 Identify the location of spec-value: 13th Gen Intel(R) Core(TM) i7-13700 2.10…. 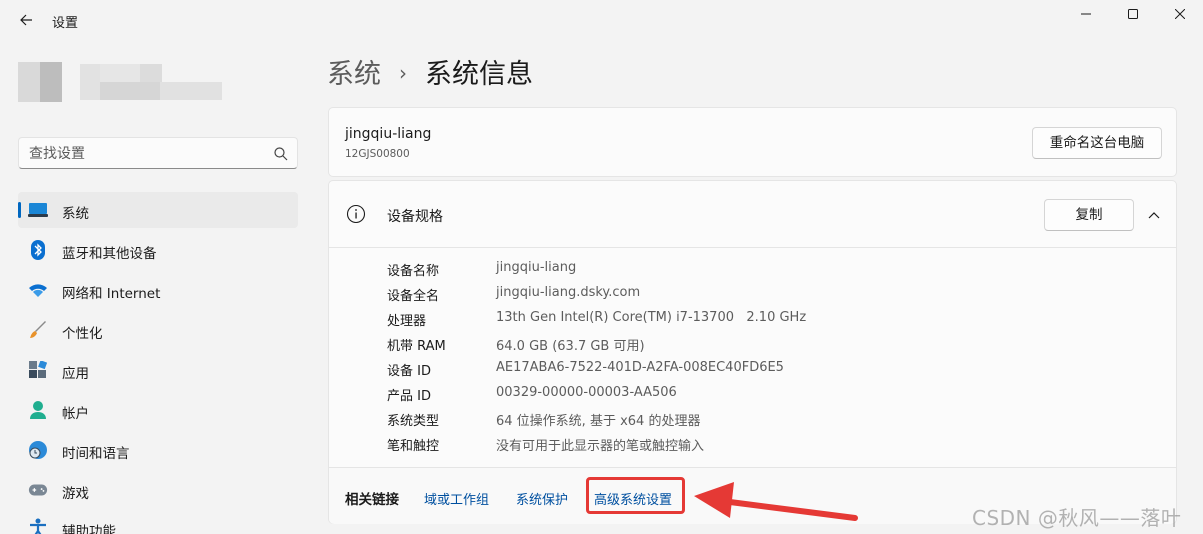
(651, 317).